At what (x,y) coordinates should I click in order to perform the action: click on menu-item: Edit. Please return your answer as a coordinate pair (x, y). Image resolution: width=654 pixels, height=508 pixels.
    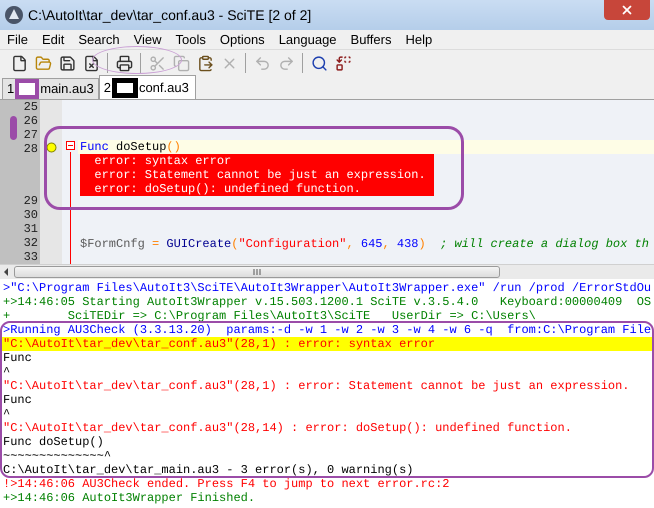
    Looking at the image, I should click on (53, 40).